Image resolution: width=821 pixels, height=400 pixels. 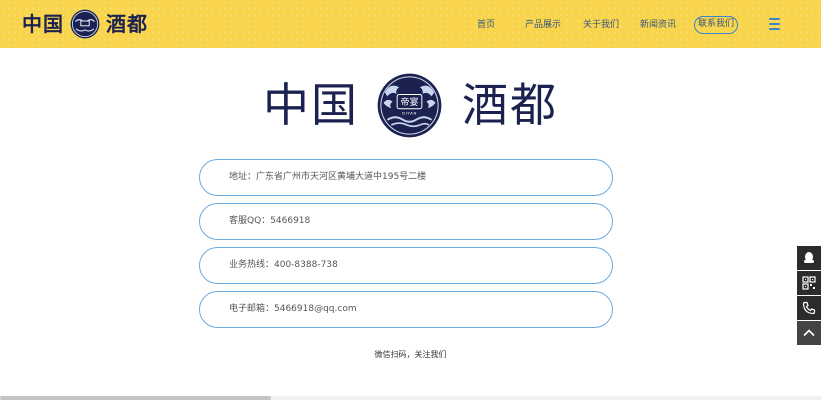 I want to click on address-text: 地址：广东省广州市天河区黄埔大道中195号二楼, so click(x=328, y=177).